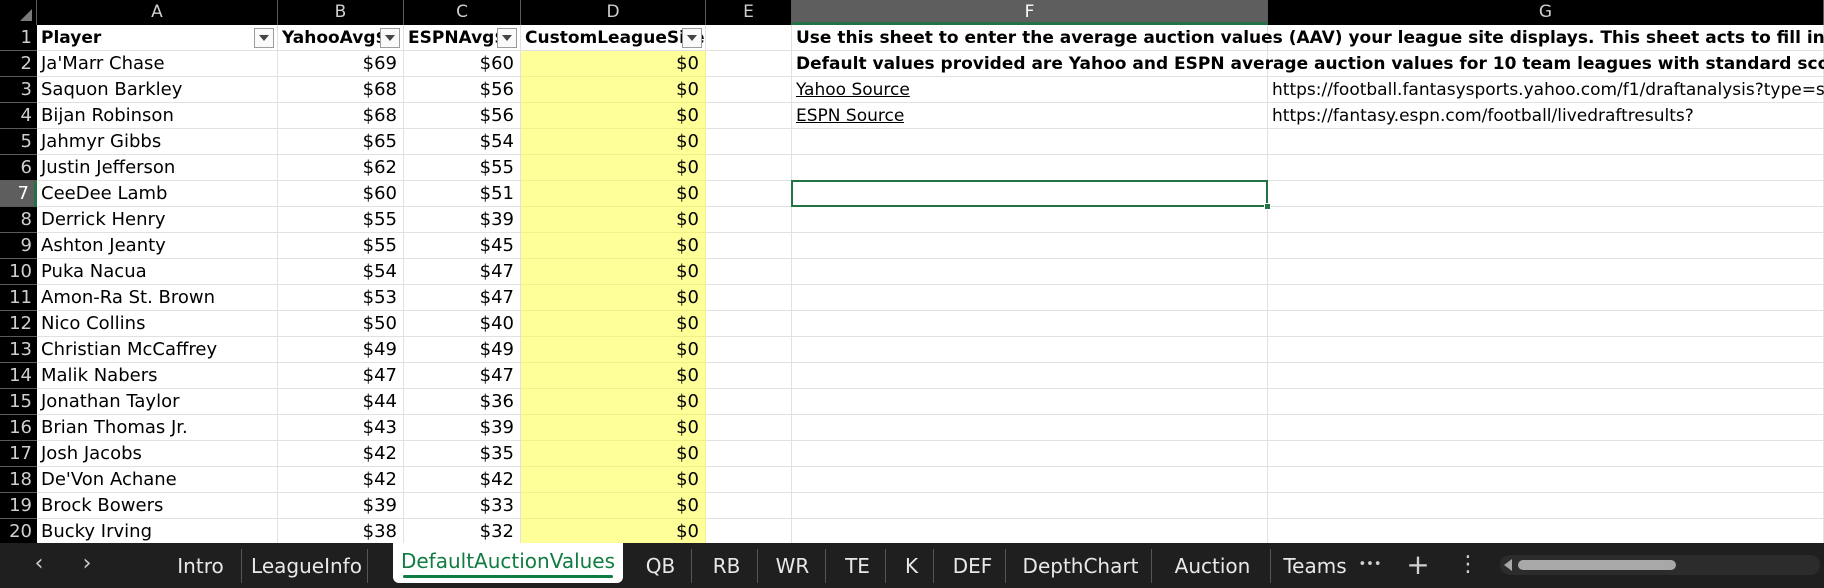  What do you see at coordinates (749, 12) in the screenshot?
I see `column-header-e: E` at bounding box center [749, 12].